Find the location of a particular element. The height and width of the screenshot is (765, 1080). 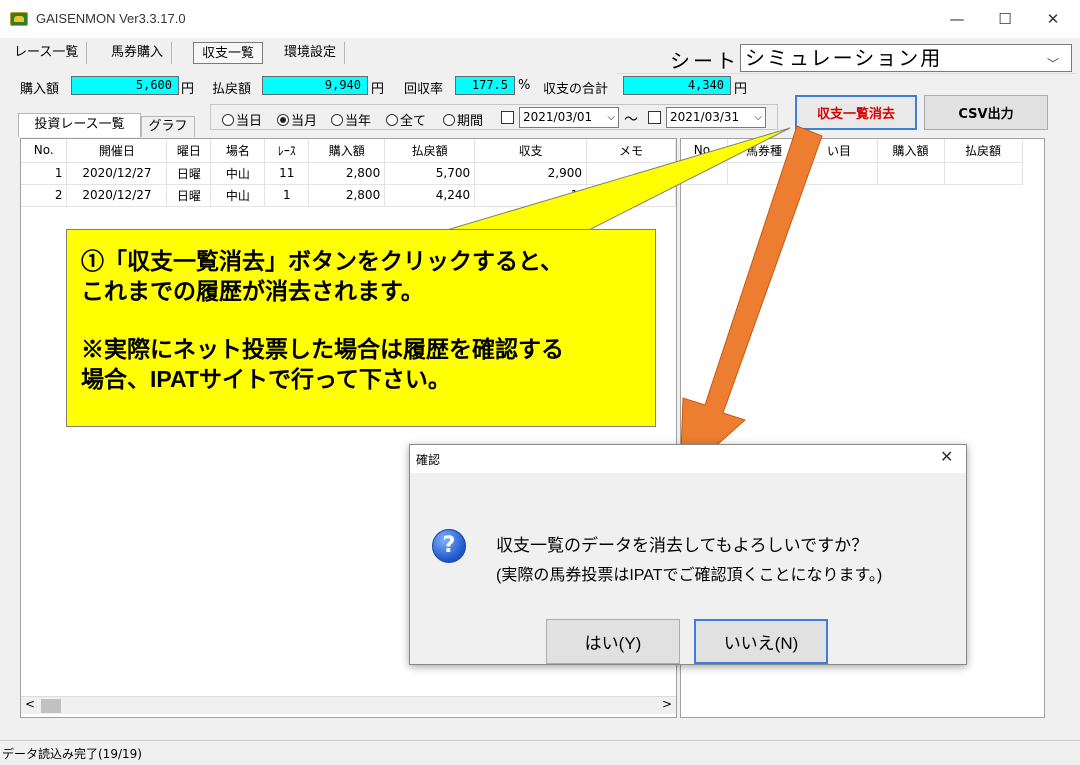

tab-graph: グラフ is located at coordinates (168, 126).